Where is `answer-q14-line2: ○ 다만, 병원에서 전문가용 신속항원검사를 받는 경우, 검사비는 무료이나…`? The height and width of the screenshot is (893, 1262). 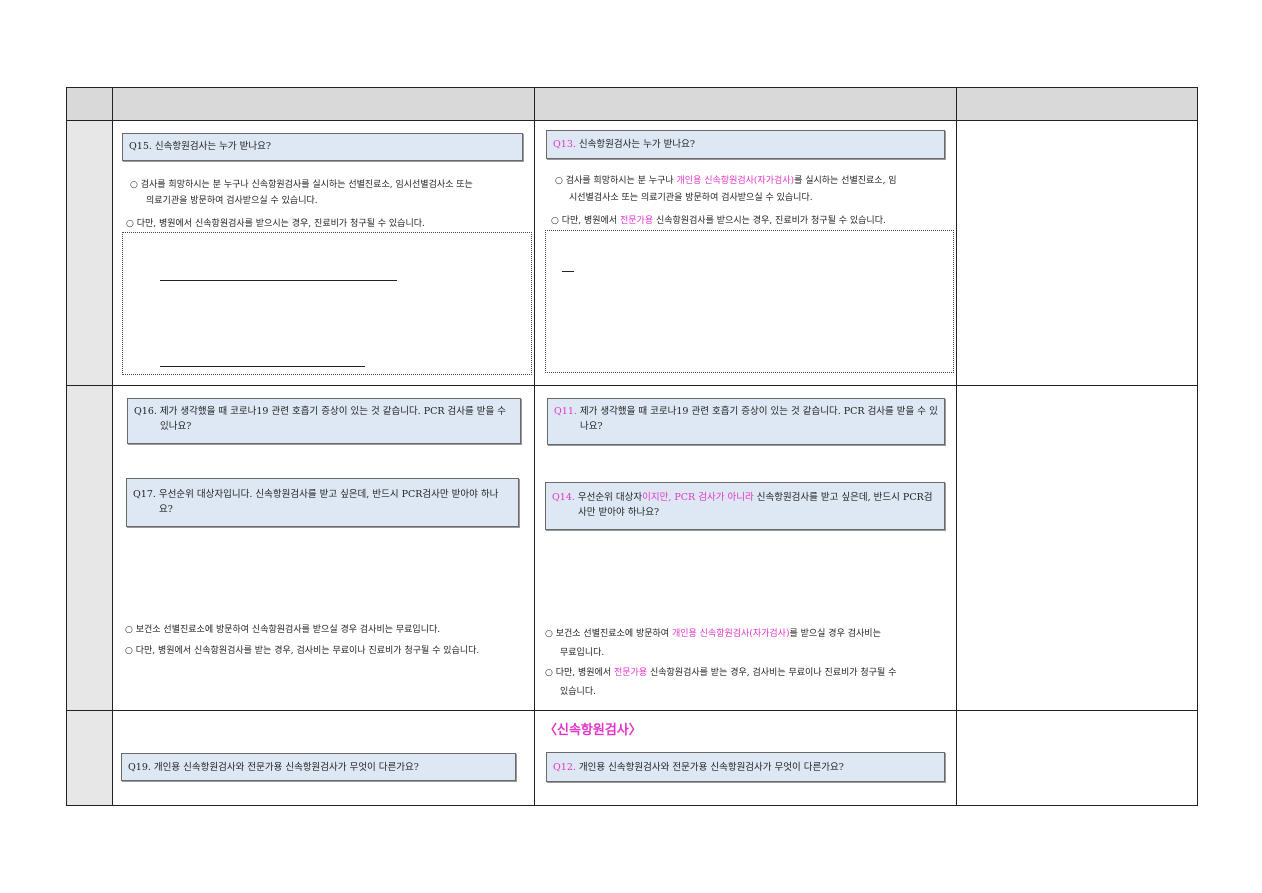
answer-q14-line2: ○ 다만, 병원에서 전문가용 신속항원검사를 받는 경우, 검사비는 무료이나… is located at coordinates (720, 673).